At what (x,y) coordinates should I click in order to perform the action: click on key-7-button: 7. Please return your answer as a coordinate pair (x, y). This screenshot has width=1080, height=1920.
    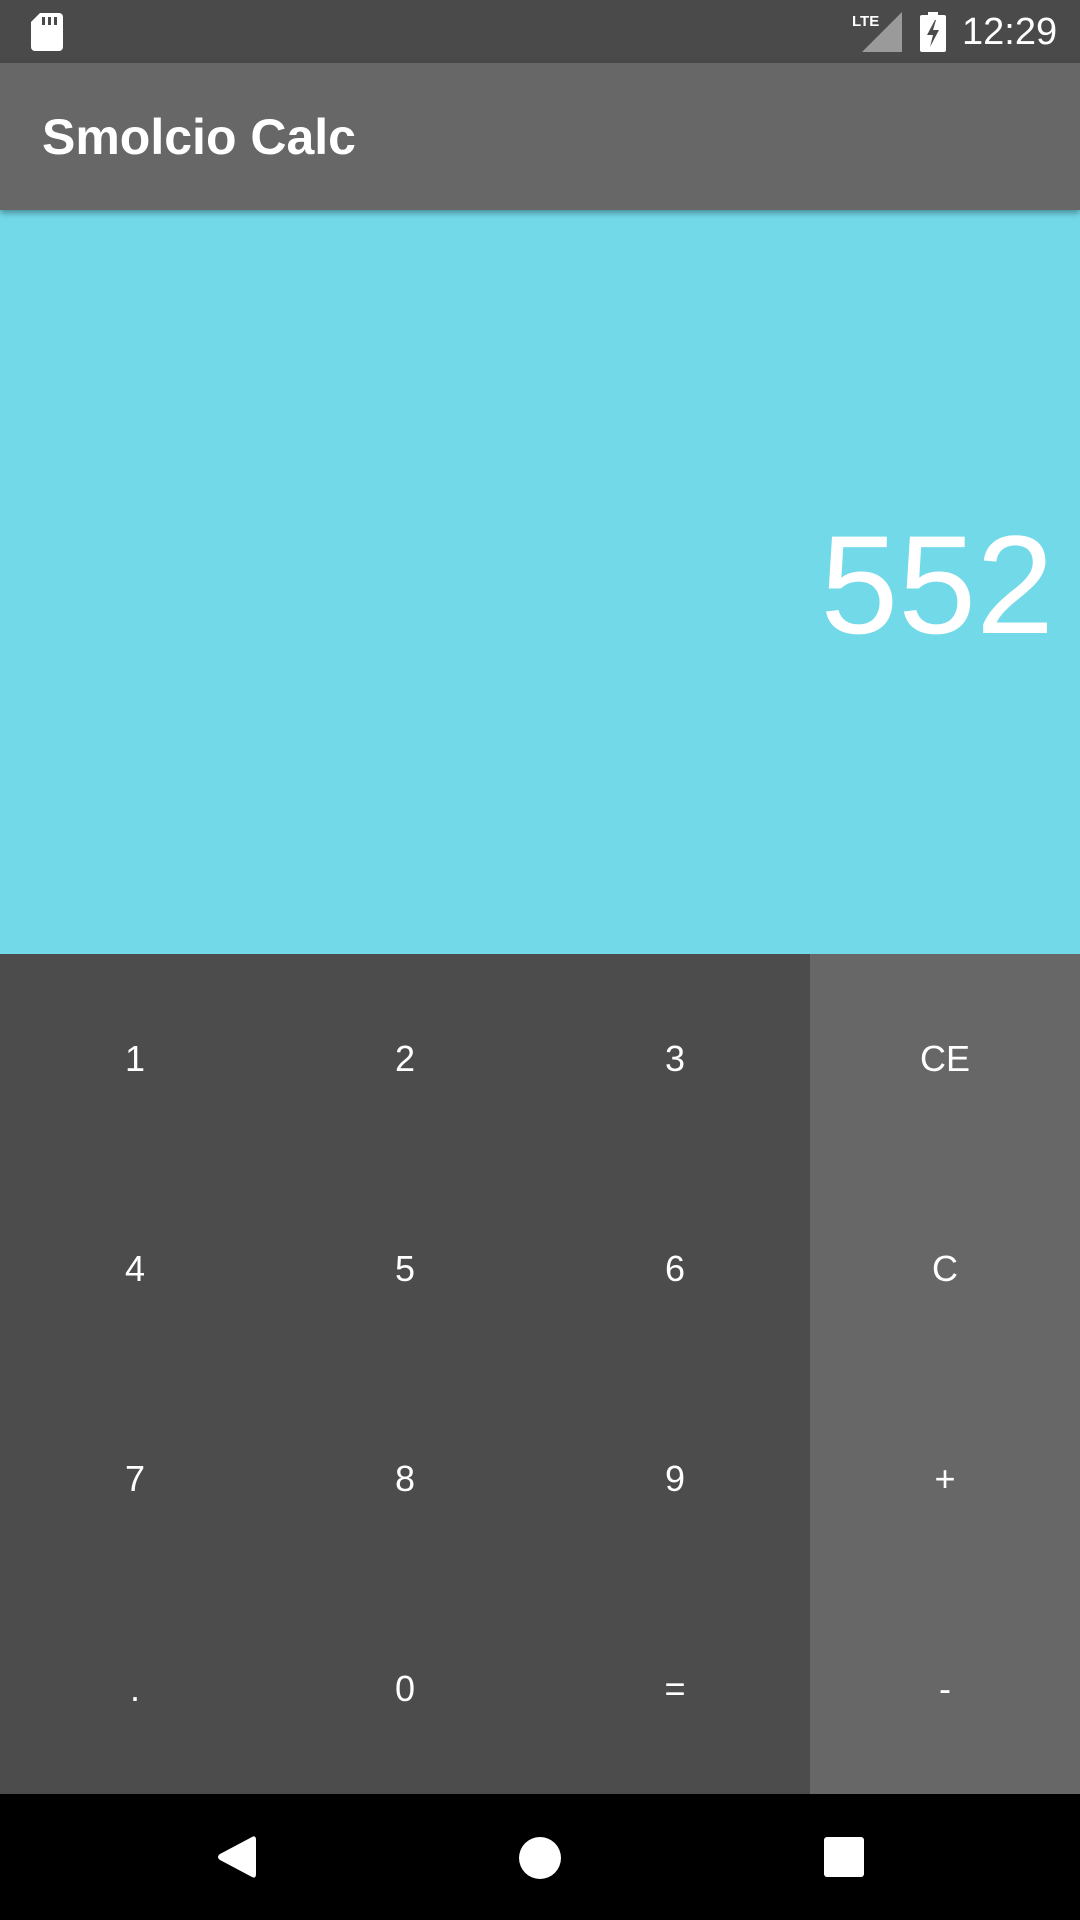
    Looking at the image, I should click on (135, 1479).